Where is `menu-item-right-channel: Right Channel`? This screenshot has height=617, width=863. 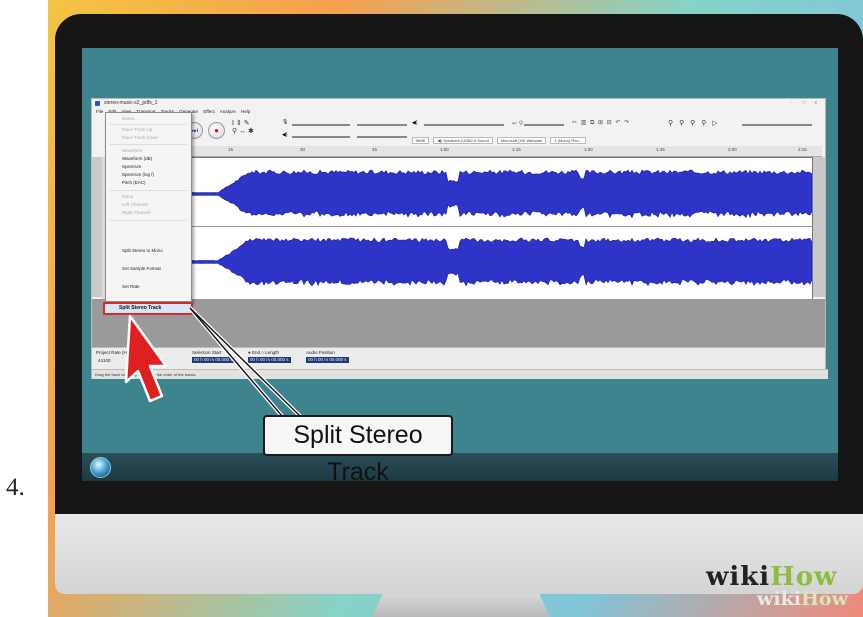 menu-item-right-channel: Right Channel is located at coordinates (148, 213).